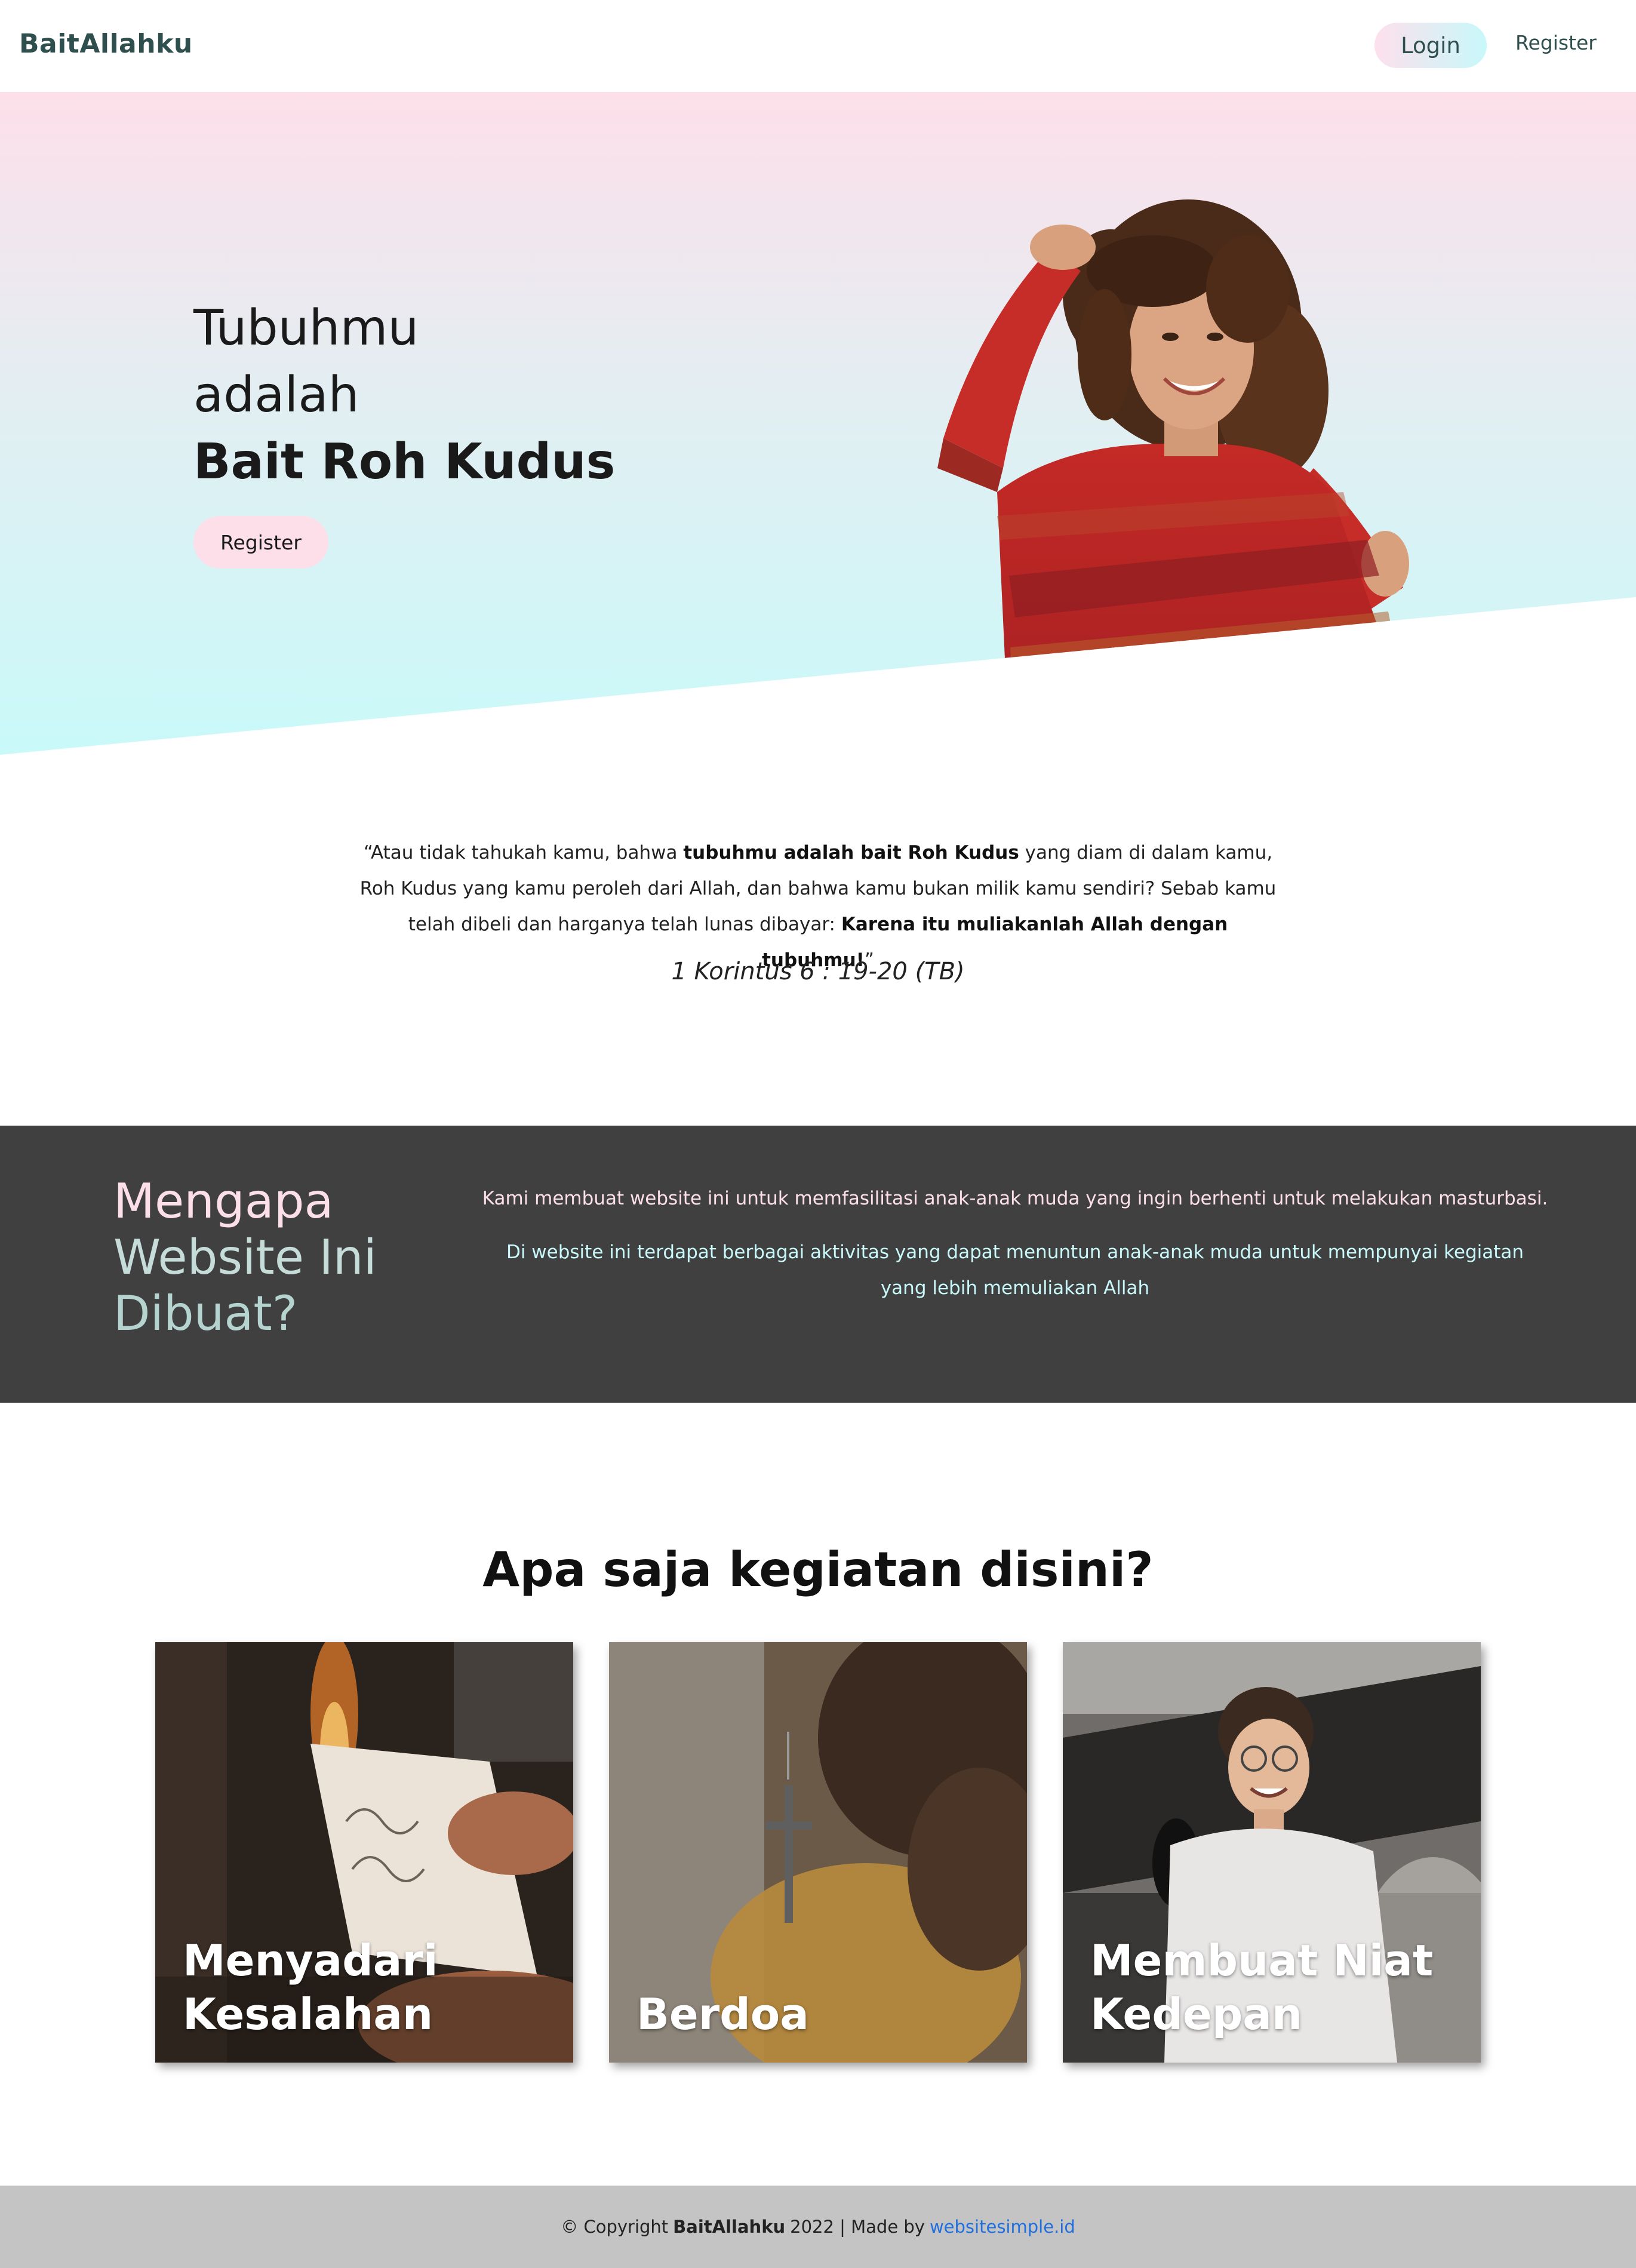 Image resolution: width=1636 pixels, height=2268 pixels. I want to click on quote-text-part1: “Atau tidak tahukah kamu, bahwa, so click(523, 852).